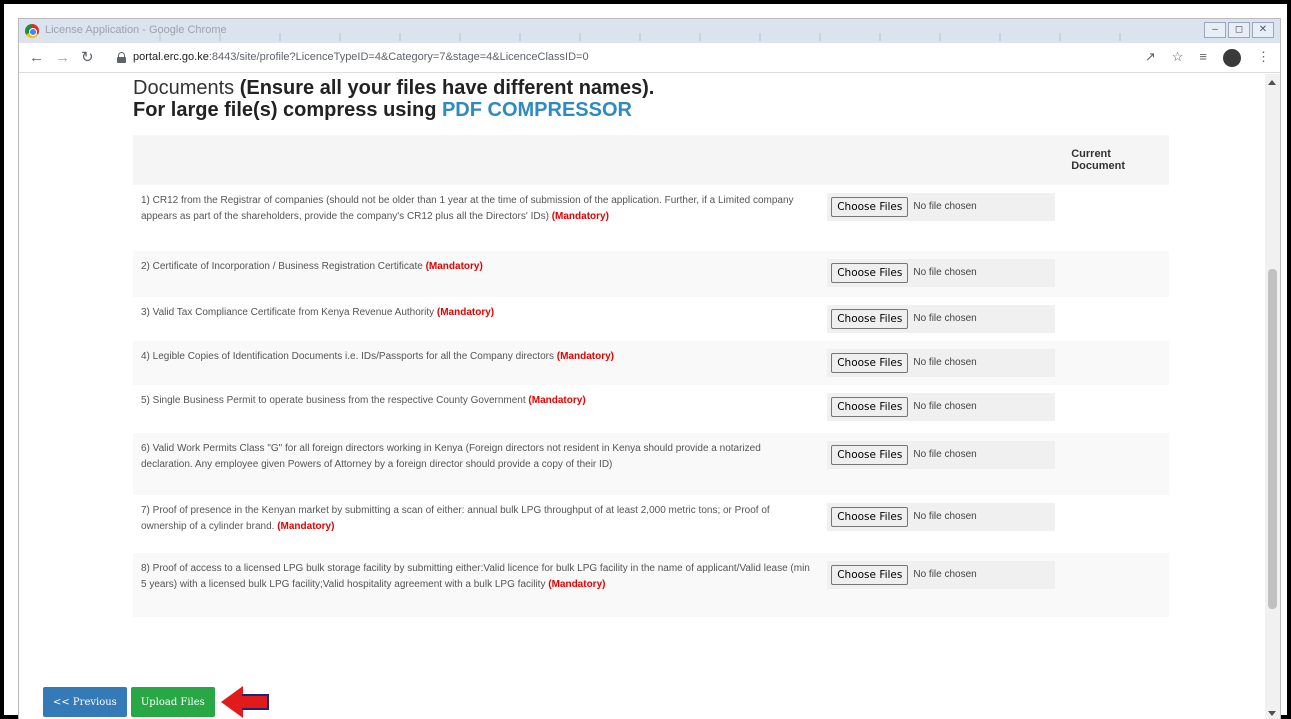 Image resolution: width=1291 pixels, height=719 pixels. Describe the element at coordinates (1215, 30) in the screenshot. I see `minimize-button: –` at that location.